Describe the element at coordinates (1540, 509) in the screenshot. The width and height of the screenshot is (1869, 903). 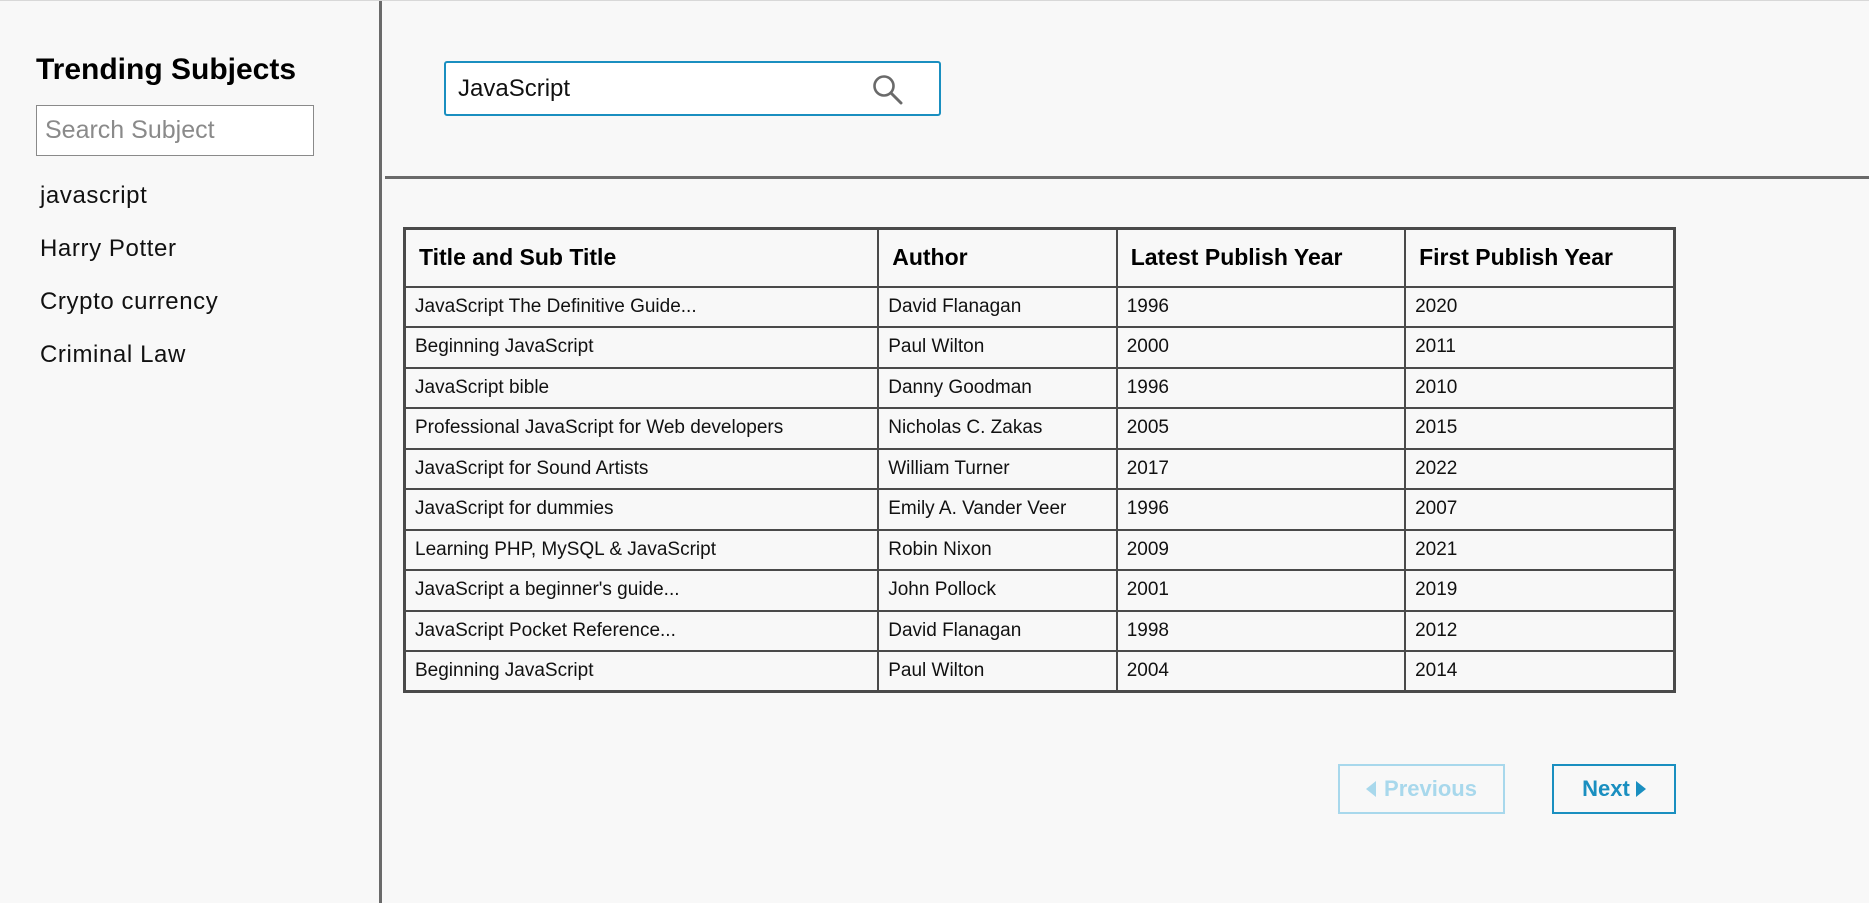
I see `cell-first-year: 2007` at that location.